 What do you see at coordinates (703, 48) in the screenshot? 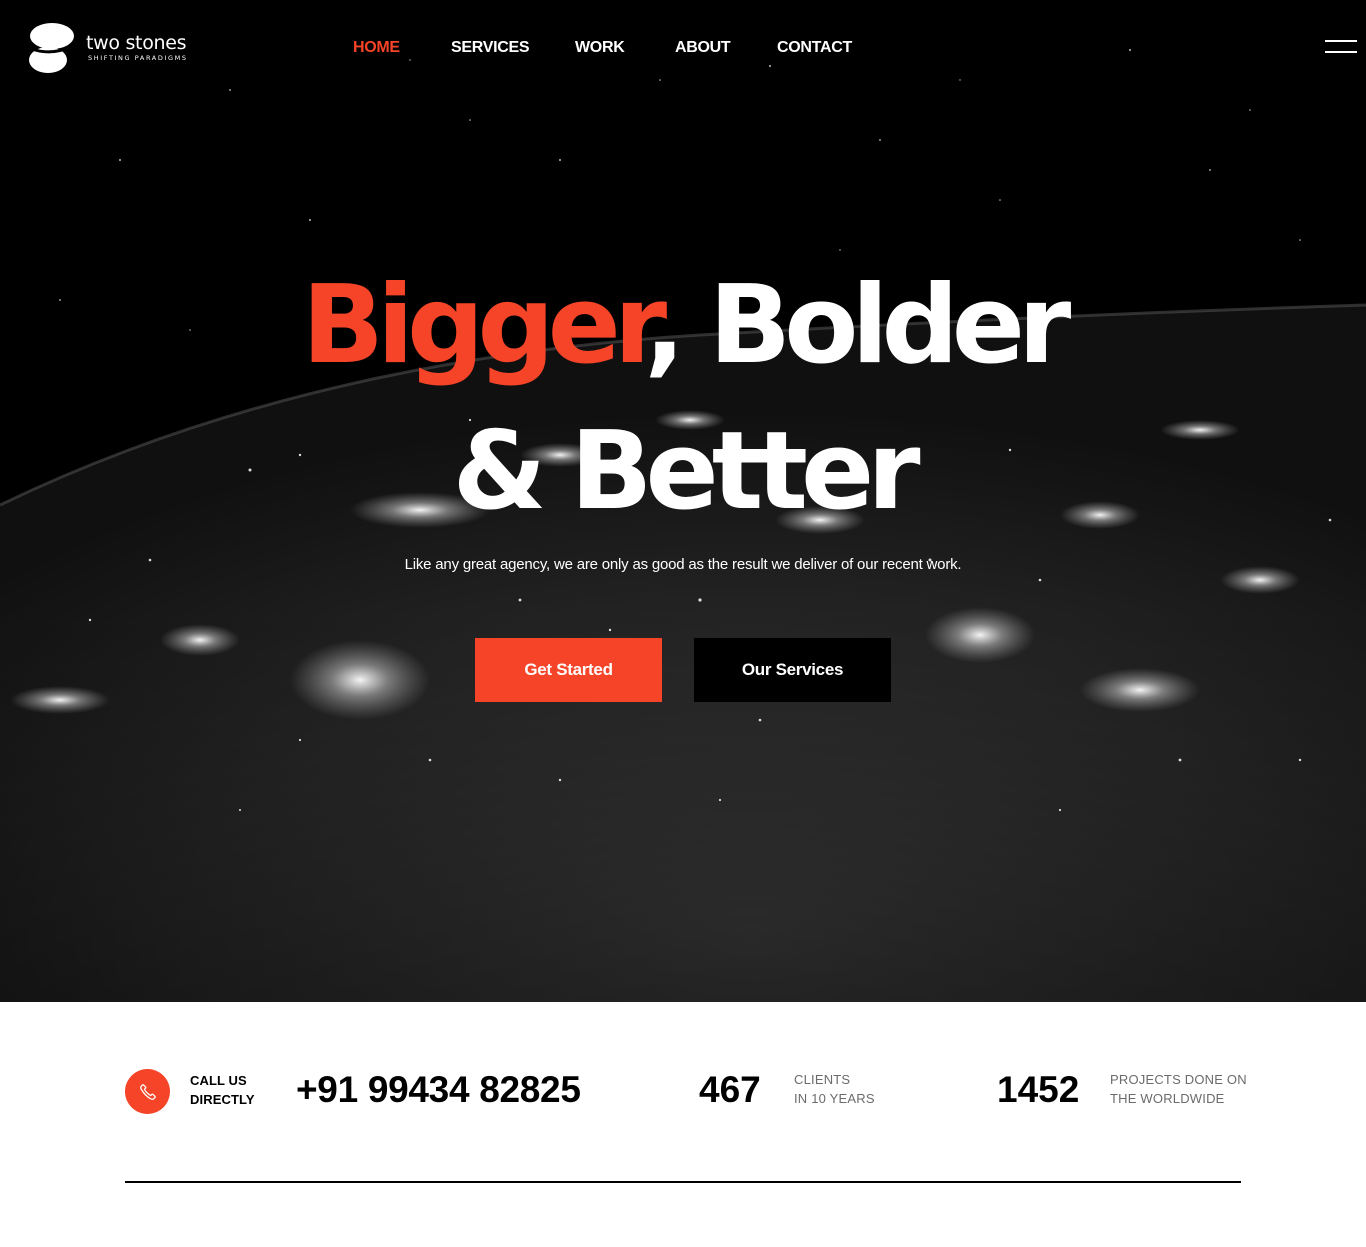
I see `nav-item-about: ABOUT` at bounding box center [703, 48].